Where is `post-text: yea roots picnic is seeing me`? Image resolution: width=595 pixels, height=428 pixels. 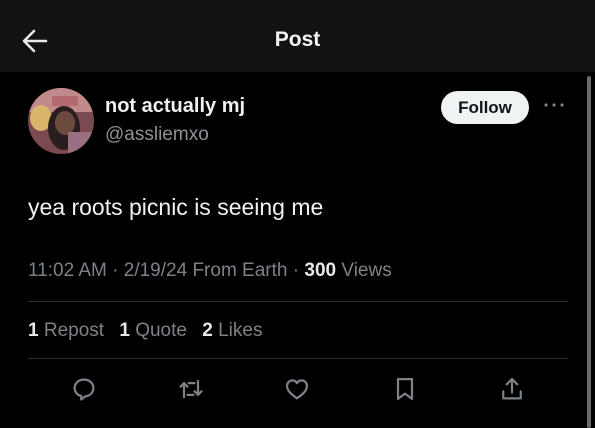 post-text: yea roots picnic is seeing me is located at coordinates (176, 207).